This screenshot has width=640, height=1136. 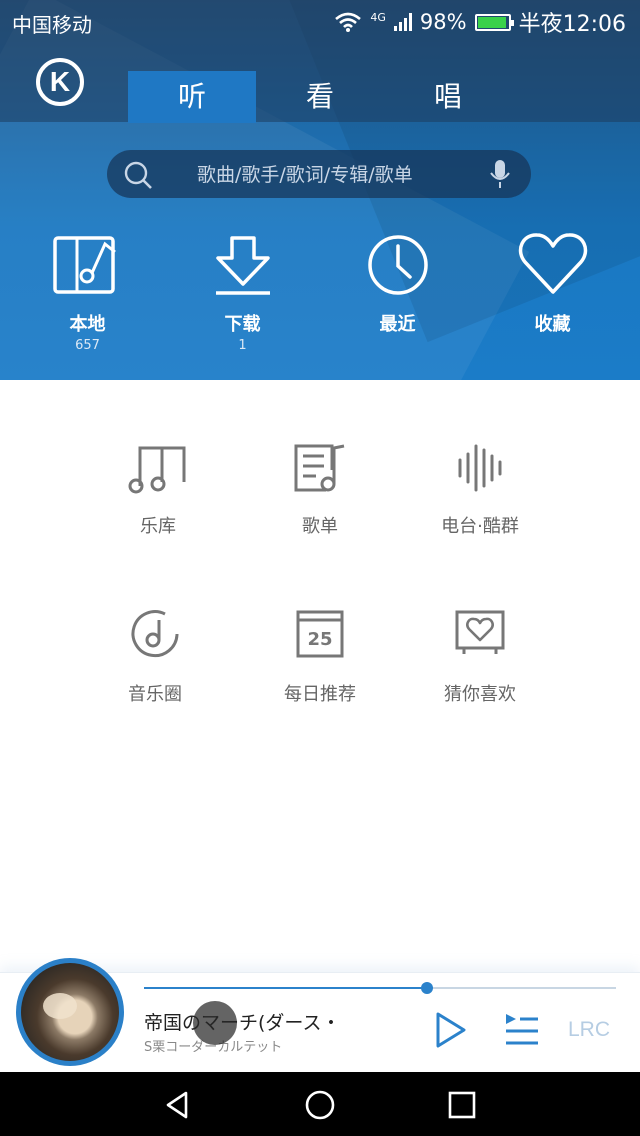 What do you see at coordinates (494, 22) in the screenshot?
I see `battery-icon` at bounding box center [494, 22].